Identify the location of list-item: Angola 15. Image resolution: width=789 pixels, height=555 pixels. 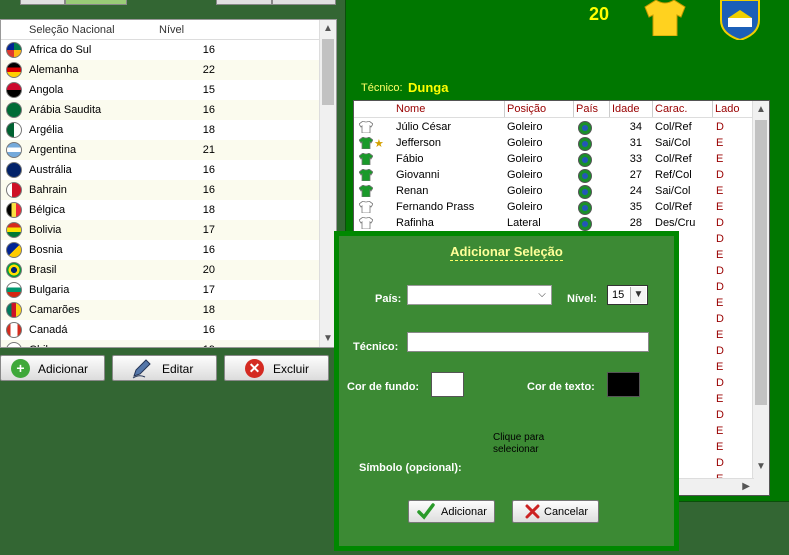
(160, 90).